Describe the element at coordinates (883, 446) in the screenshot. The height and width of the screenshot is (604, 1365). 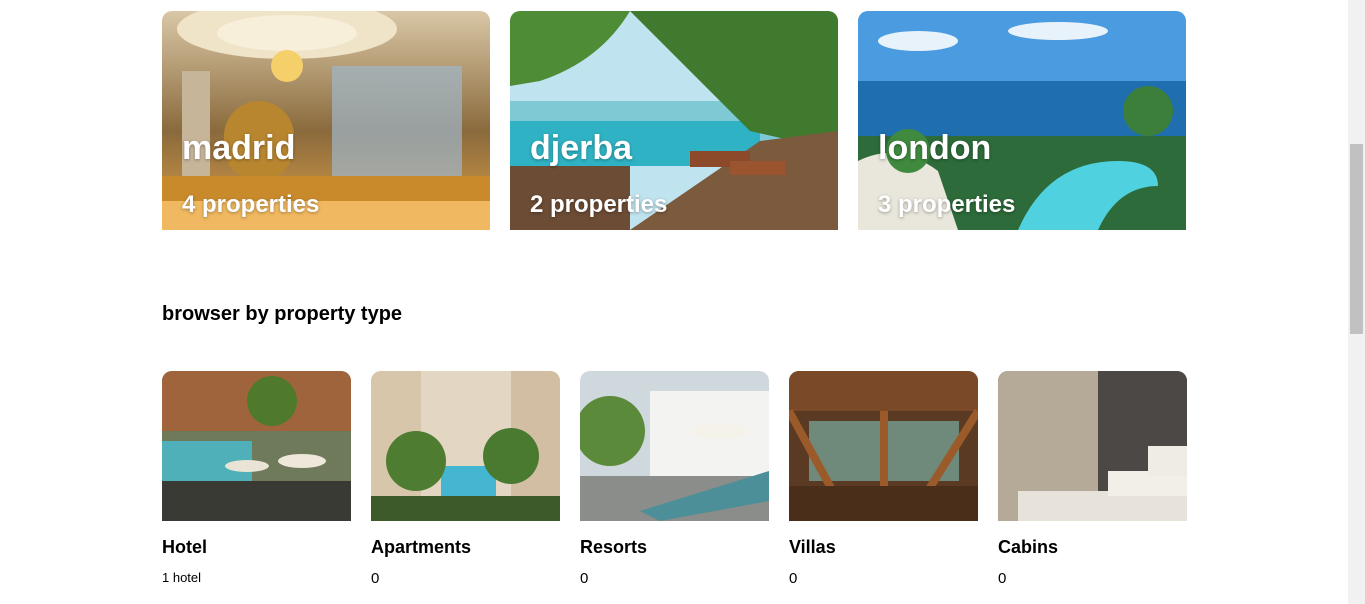
I see `villa-patio-photo` at that location.